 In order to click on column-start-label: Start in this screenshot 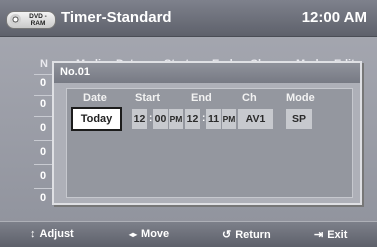, I will do `click(148, 98)`.